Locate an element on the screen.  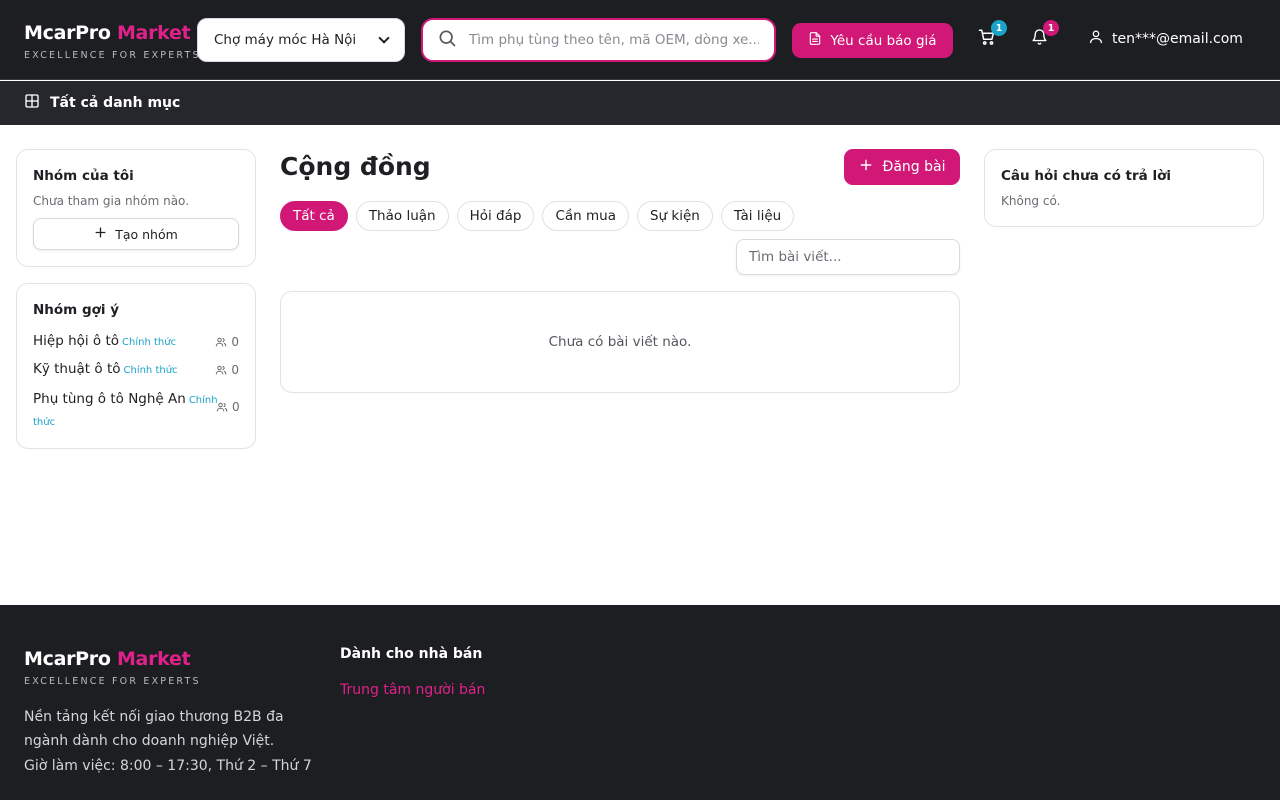
suggested-groups-title: Nhóm gợi ý is located at coordinates (76, 310).